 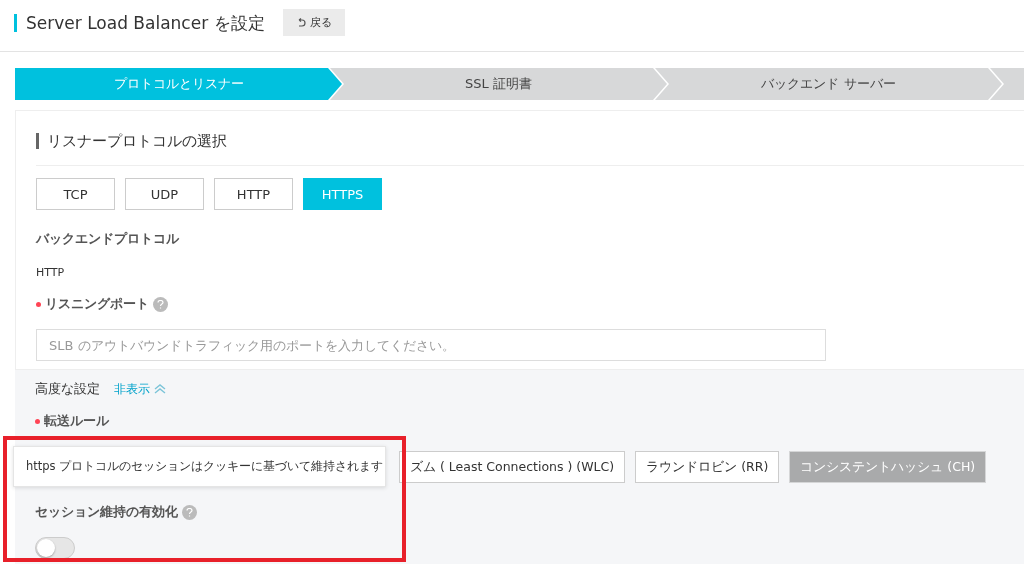 I want to click on section-label: 高度な設定, so click(x=67, y=389).